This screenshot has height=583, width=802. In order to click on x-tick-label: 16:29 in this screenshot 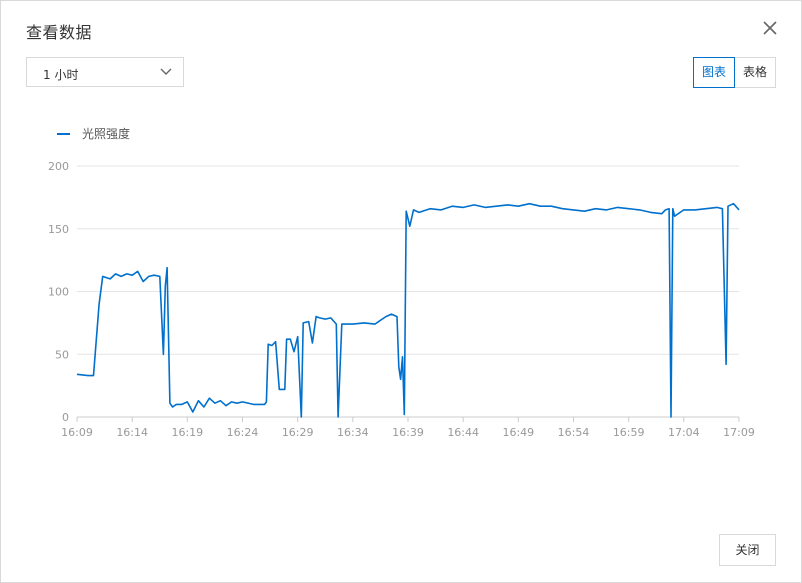, I will do `click(298, 432)`.